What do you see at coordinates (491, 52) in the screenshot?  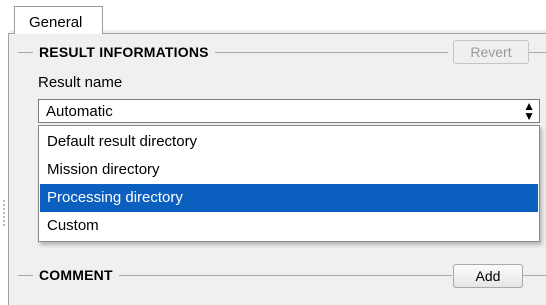 I see `revert-button: Revert` at bounding box center [491, 52].